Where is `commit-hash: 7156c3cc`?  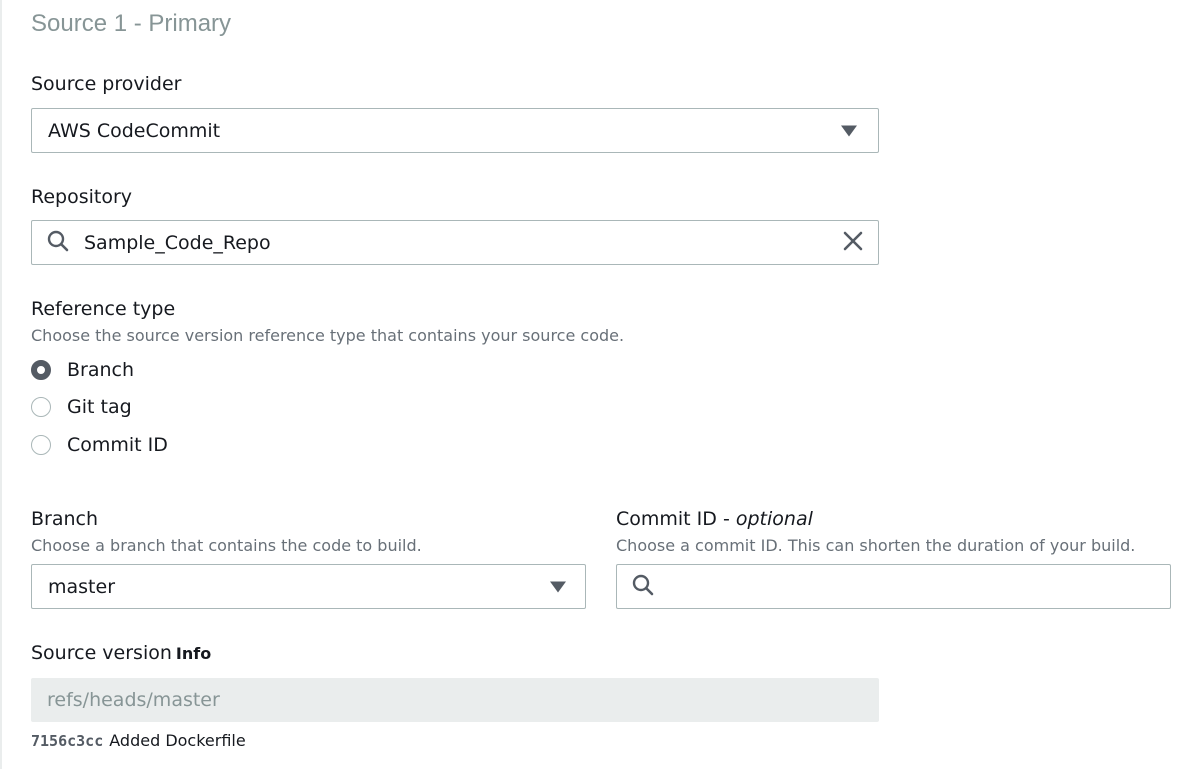 commit-hash: 7156c3cc is located at coordinates (67, 741).